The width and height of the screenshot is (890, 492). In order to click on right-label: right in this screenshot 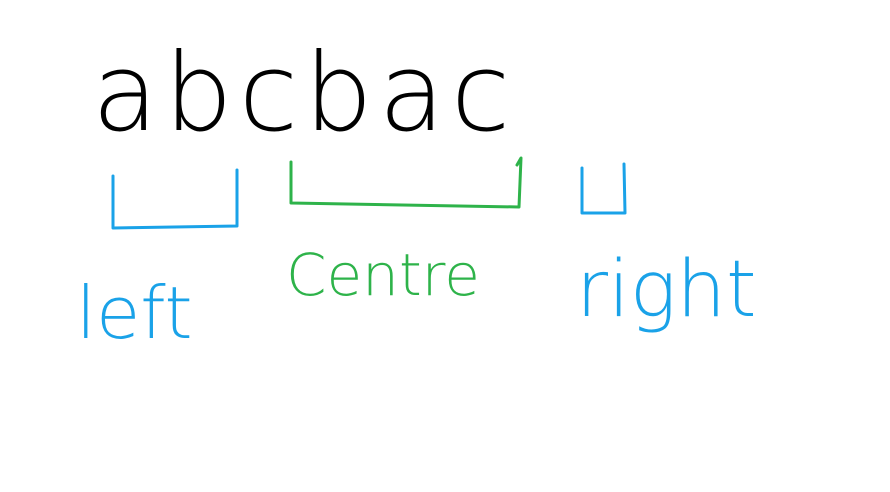, I will do `click(666, 290)`.